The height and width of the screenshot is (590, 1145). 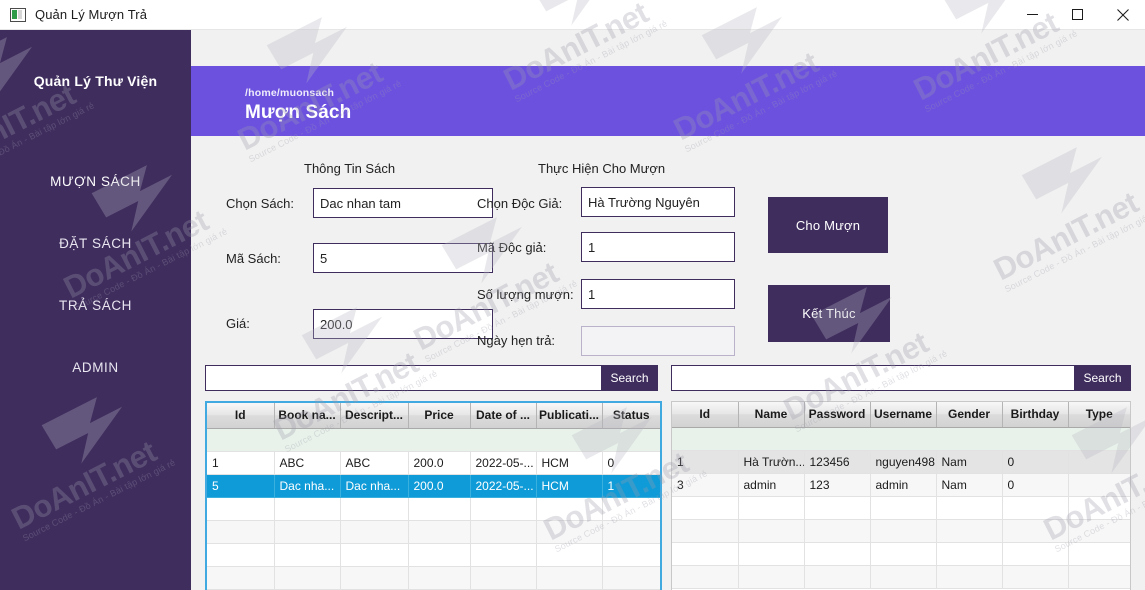 I want to click on ma-sach-input: 5, so click(x=403, y=258).